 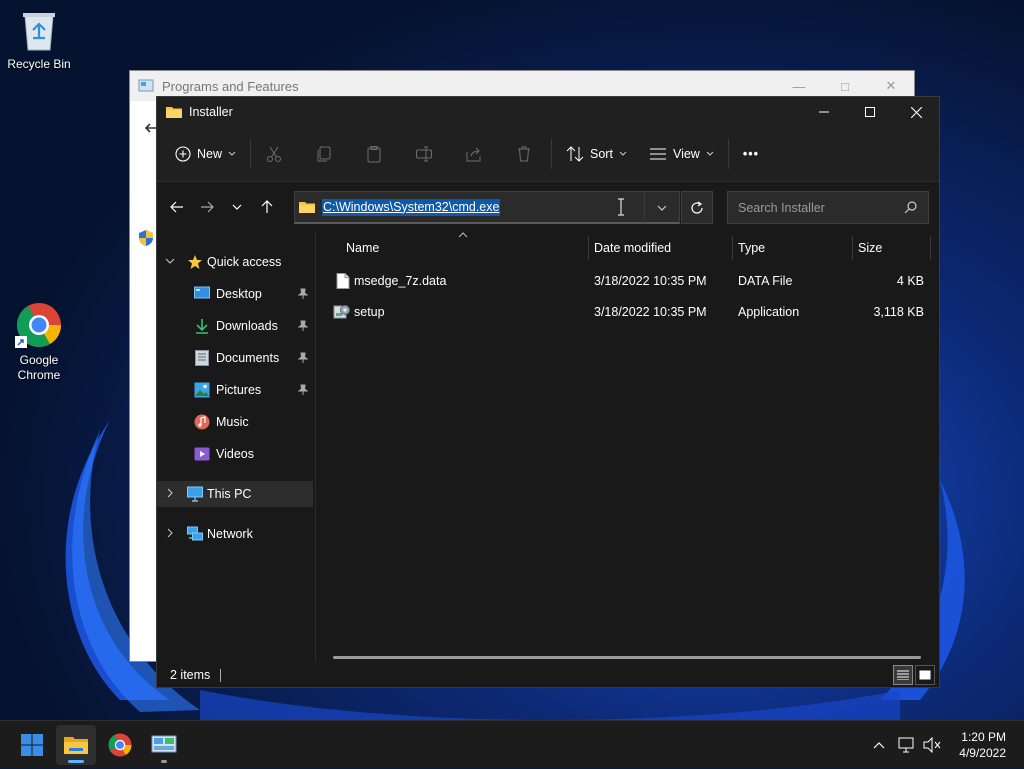 I want to click on maximize-icon, so click(x=870, y=112).